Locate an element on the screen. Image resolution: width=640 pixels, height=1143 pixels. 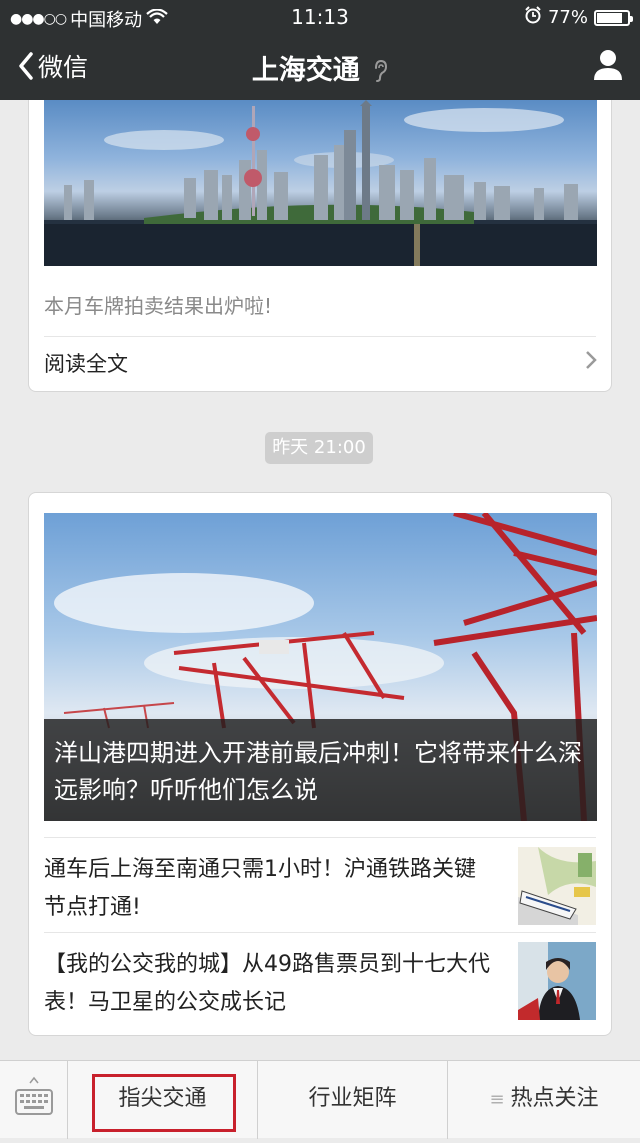
read-all-link: 阅读全文 is located at coordinates (86, 363).